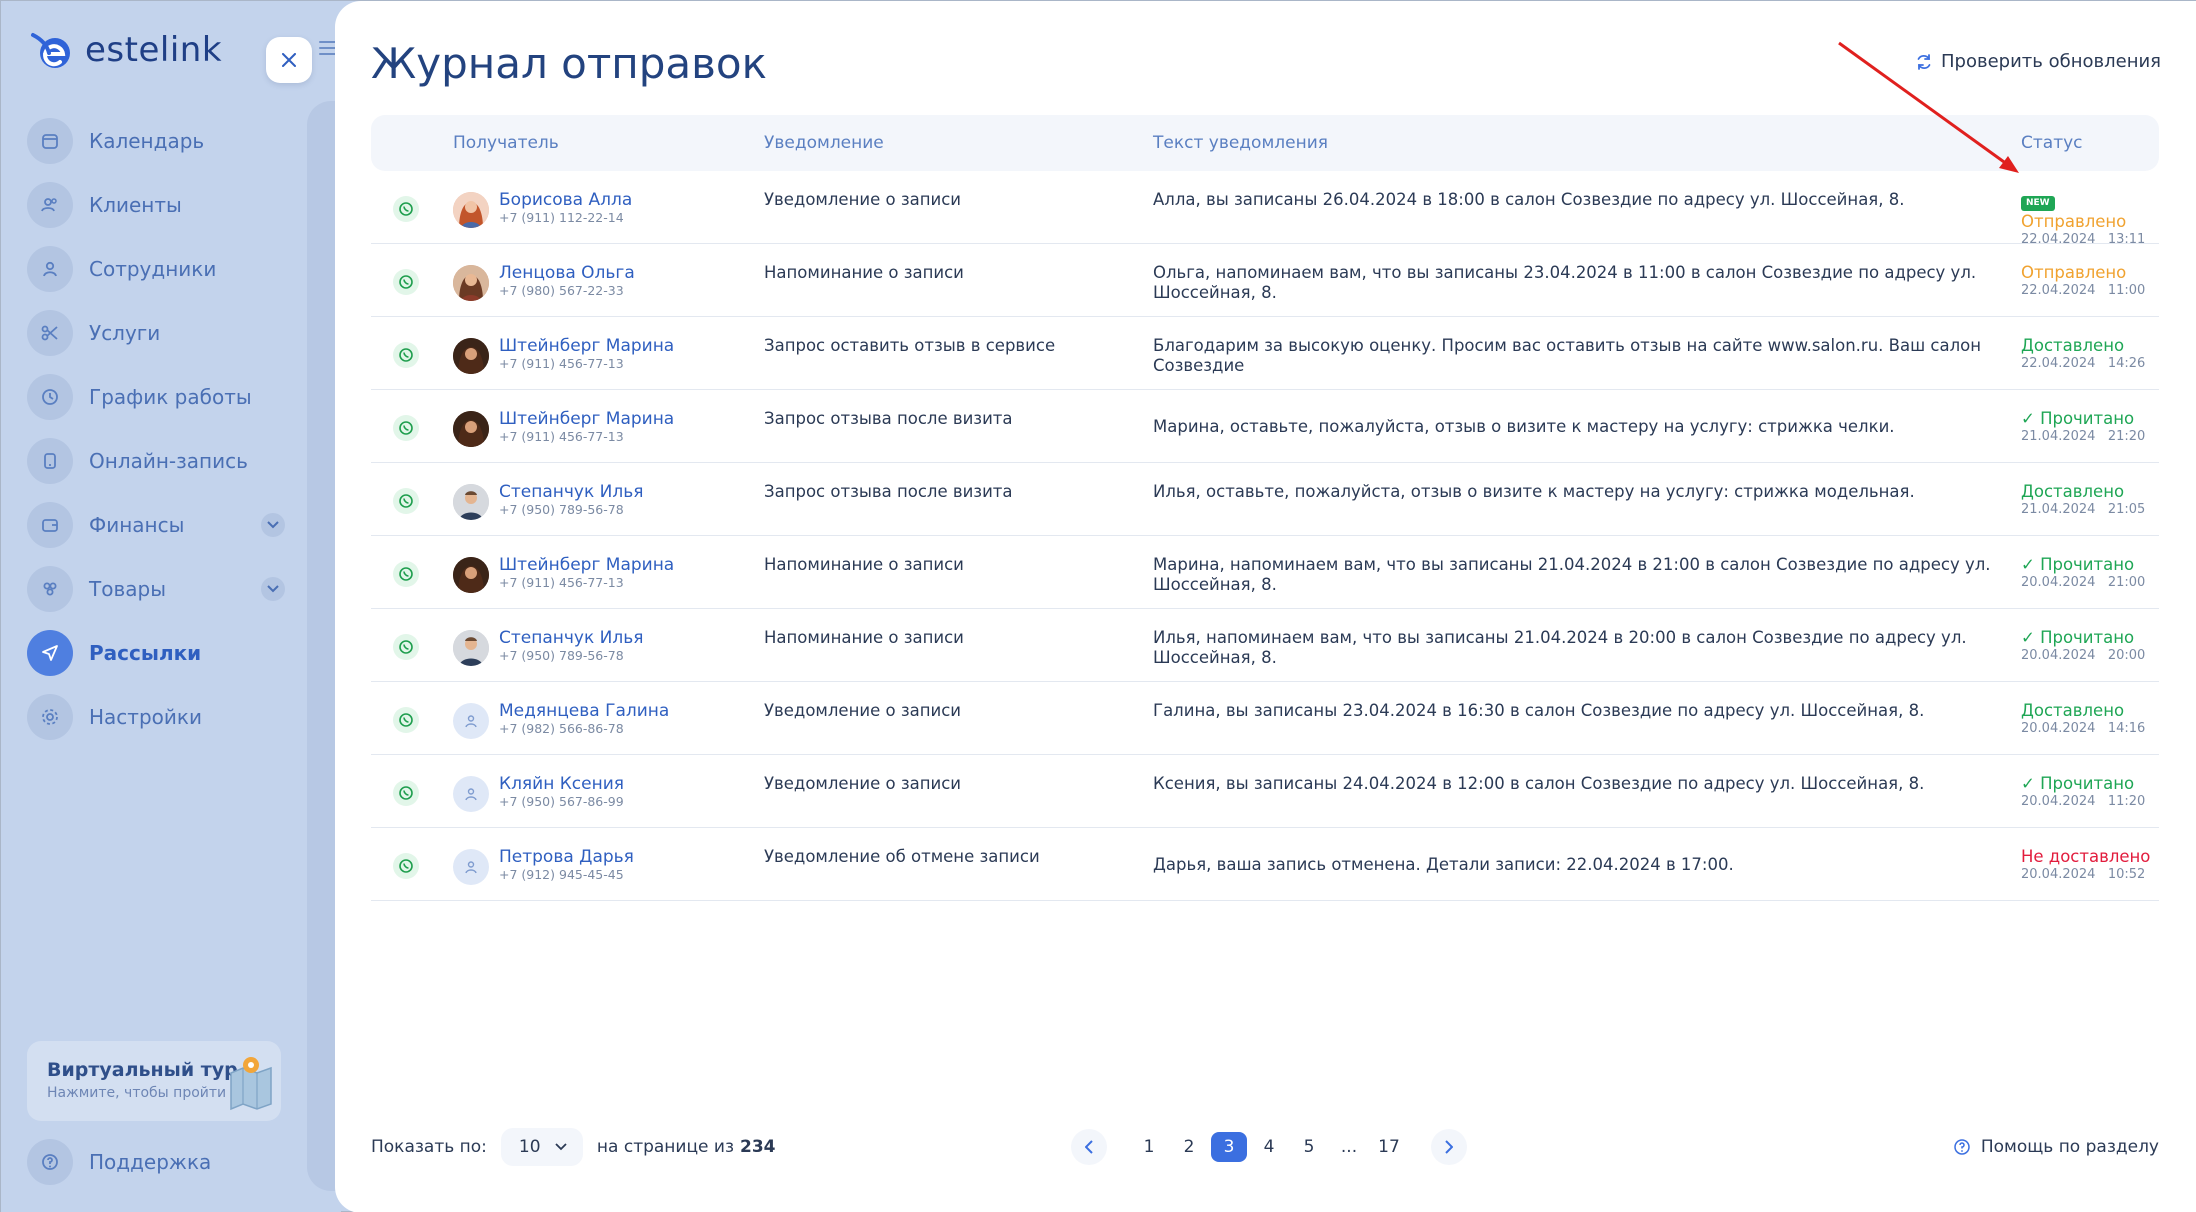  What do you see at coordinates (153, 269) in the screenshot?
I see `sidebar-item-label: Сотрудники` at bounding box center [153, 269].